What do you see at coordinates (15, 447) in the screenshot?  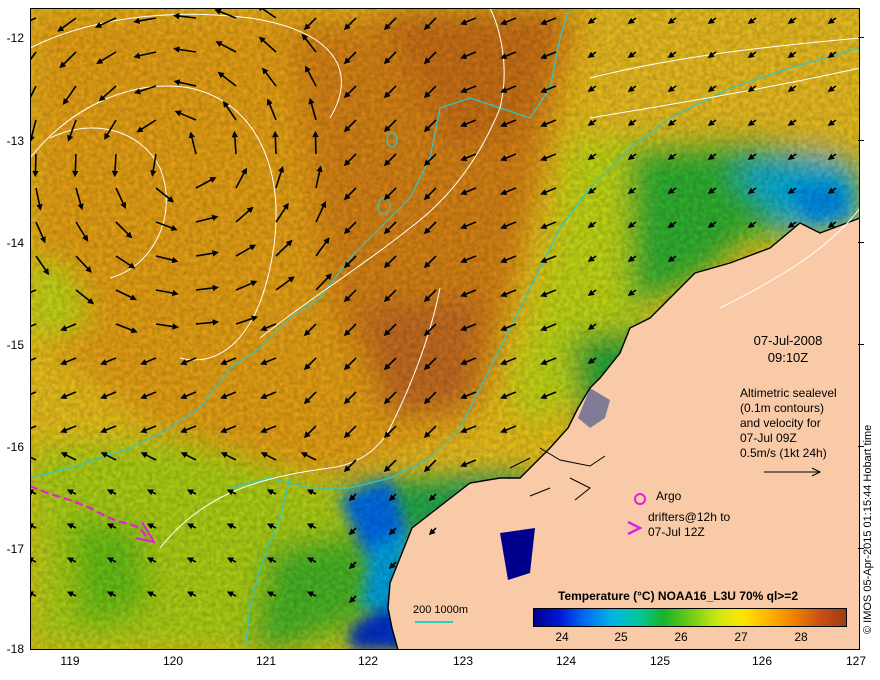 I see `lat-tick-label: -16` at bounding box center [15, 447].